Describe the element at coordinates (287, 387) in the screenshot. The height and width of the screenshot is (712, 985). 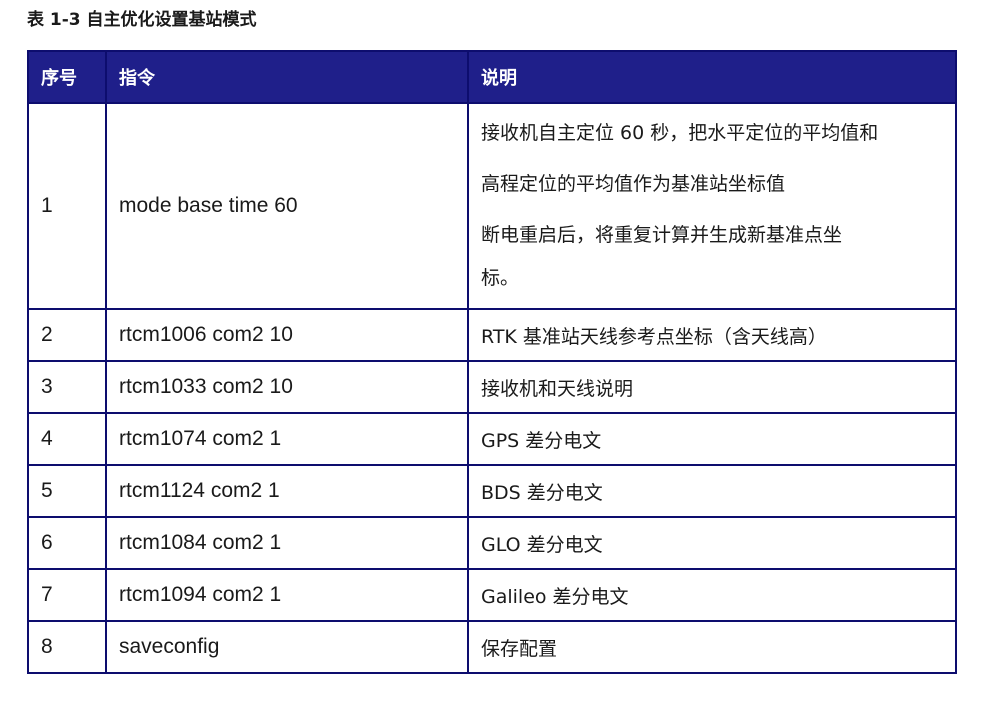
I see `row-command: rtcm1033 com2 10` at that location.